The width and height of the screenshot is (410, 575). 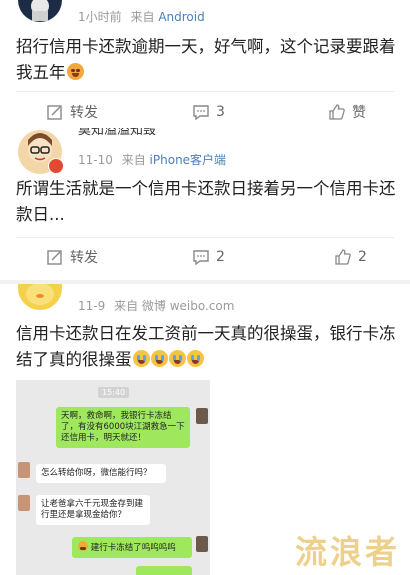 What do you see at coordinates (359, 113) in the screenshot?
I see `like-label: 赞` at bounding box center [359, 113].